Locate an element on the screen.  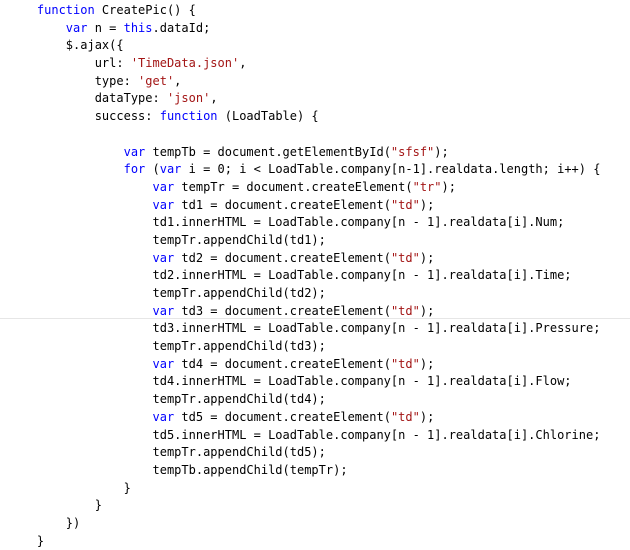
code-token-keyword: for is located at coordinates (134, 169).